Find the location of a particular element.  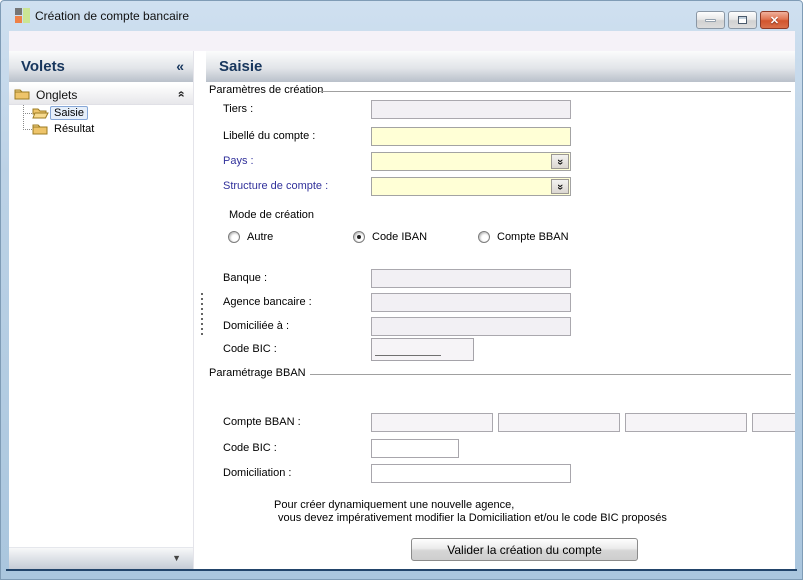

section1-title: Paramètres de création is located at coordinates (266, 90).